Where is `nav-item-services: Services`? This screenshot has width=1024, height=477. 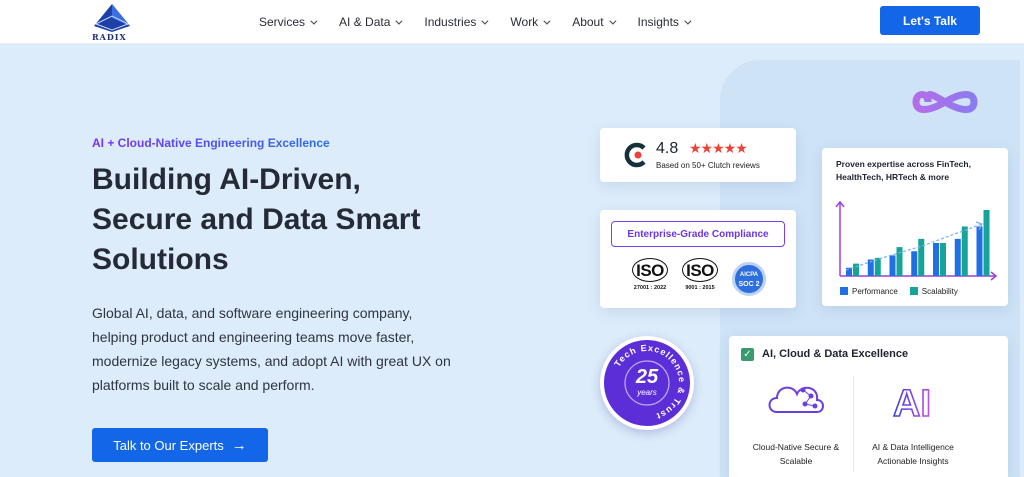
nav-item-services: Services is located at coordinates (288, 22).